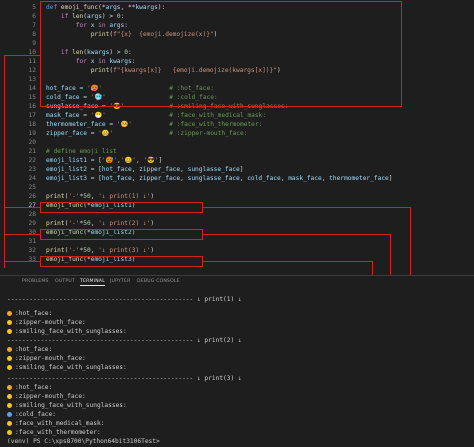 This screenshot has height=447, width=474. What do you see at coordinates (54, 432) in the screenshot?
I see `terminal-line: :face_with_thermometer:` at bounding box center [54, 432].